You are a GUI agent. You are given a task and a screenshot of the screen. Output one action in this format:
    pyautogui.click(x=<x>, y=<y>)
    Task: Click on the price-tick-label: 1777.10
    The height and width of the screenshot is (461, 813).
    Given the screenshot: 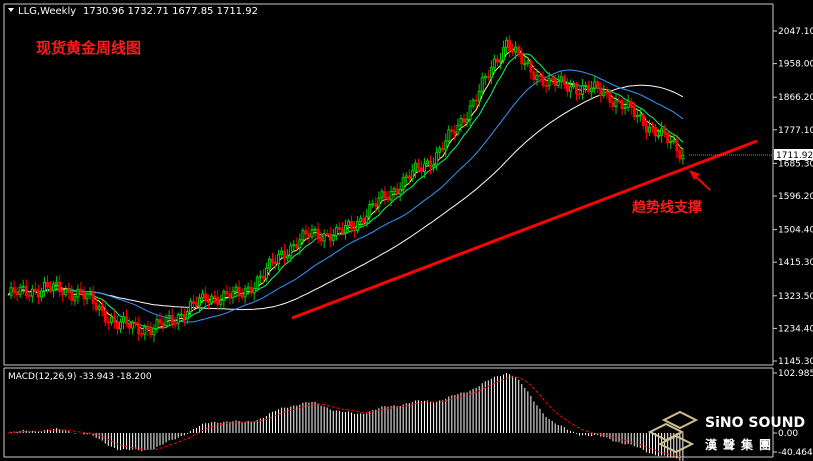 What is the action you would take?
    pyautogui.click(x=795, y=131)
    